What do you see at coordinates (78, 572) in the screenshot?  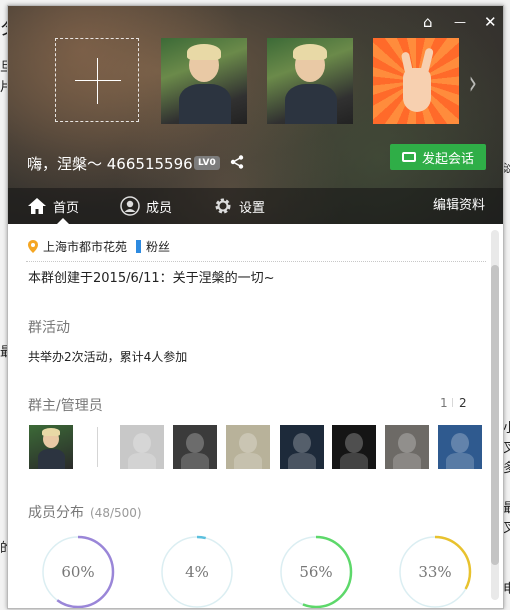 I see `ring-percent-label: 60%` at bounding box center [78, 572].